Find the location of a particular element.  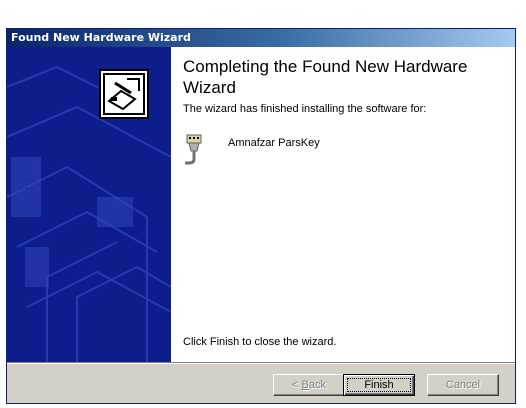

hardware-wizard-icon is located at coordinates (124, 94).